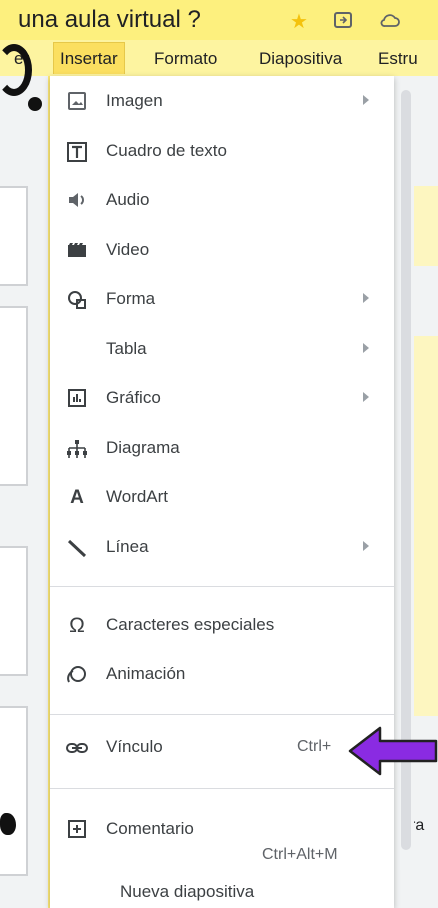 The image size is (438, 908). Describe the element at coordinates (77, 251) in the screenshot. I see `video-icon` at that location.